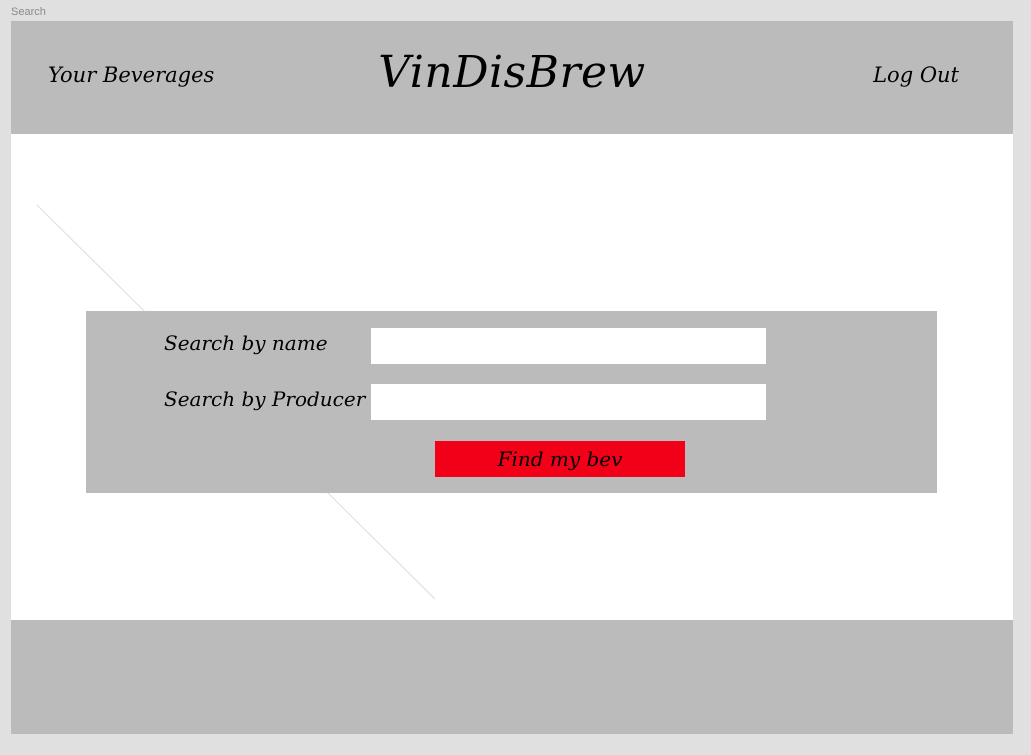 The width and height of the screenshot is (1031, 755). What do you see at coordinates (265, 399) in the screenshot?
I see `search-by-producer-label: Search by Producer` at bounding box center [265, 399].